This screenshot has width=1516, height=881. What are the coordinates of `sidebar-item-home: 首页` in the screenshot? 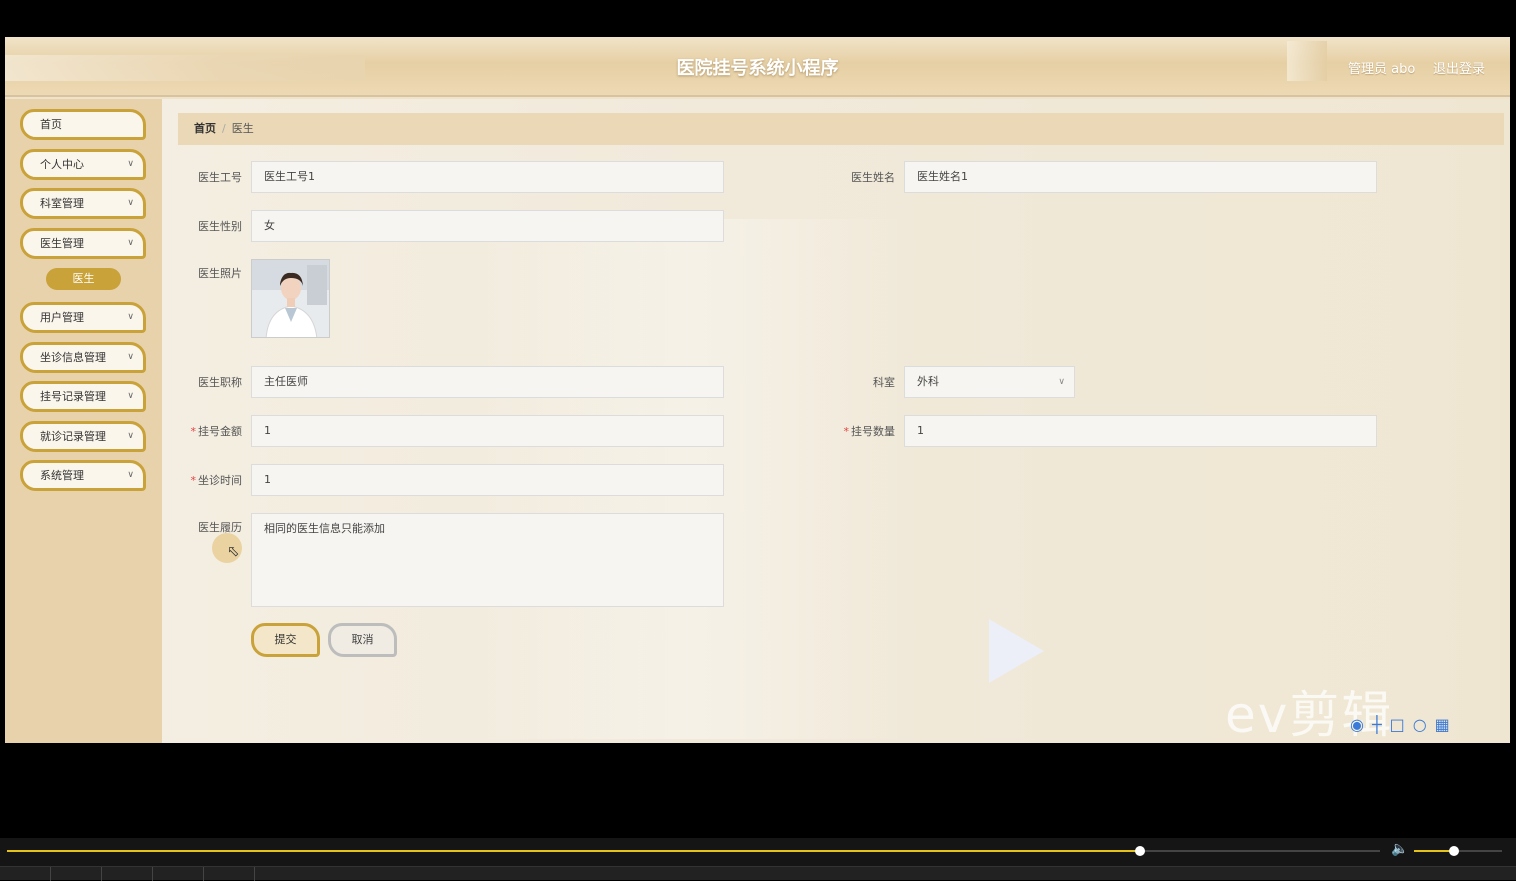 It's located at (83, 124).